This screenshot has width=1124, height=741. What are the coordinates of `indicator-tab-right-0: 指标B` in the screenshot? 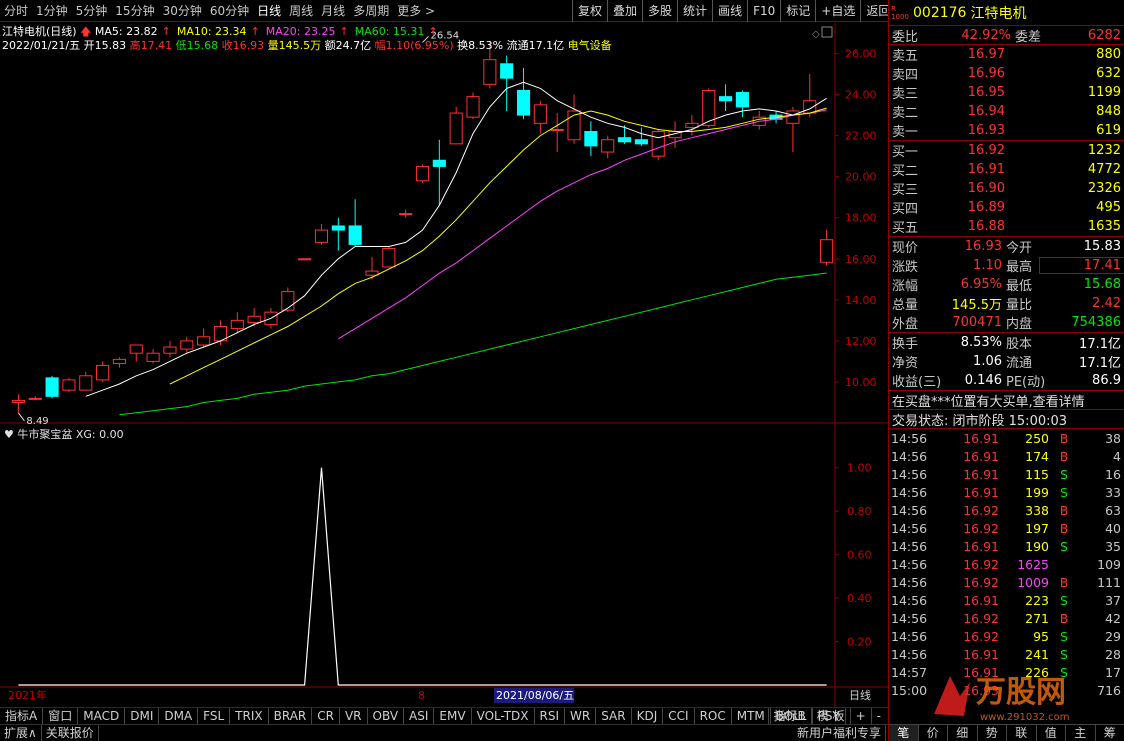 It's located at (789, 716).